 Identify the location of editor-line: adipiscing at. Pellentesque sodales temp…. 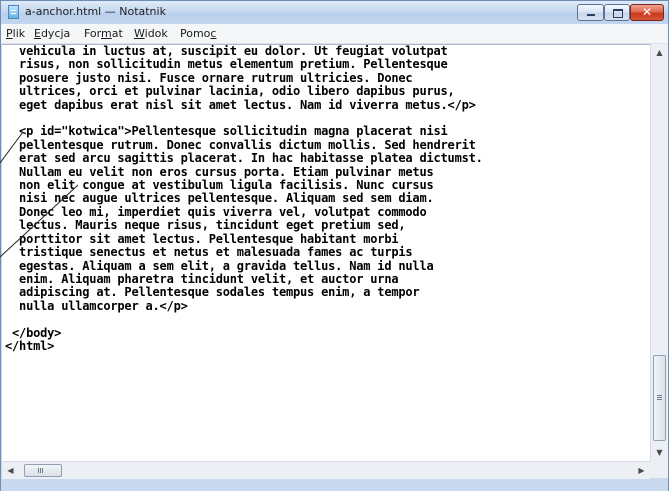
(212, 292).